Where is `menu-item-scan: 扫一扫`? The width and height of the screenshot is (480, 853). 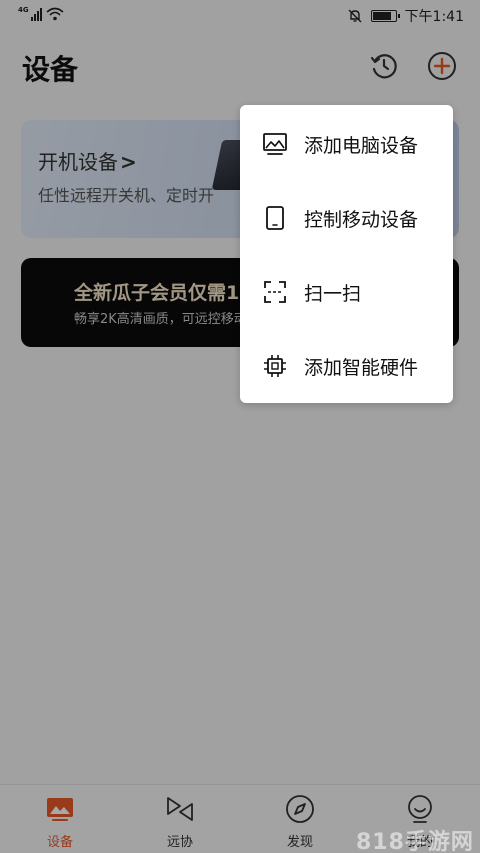 menu-item-scan: 扫一扫 is located at coordinates (346, 292).